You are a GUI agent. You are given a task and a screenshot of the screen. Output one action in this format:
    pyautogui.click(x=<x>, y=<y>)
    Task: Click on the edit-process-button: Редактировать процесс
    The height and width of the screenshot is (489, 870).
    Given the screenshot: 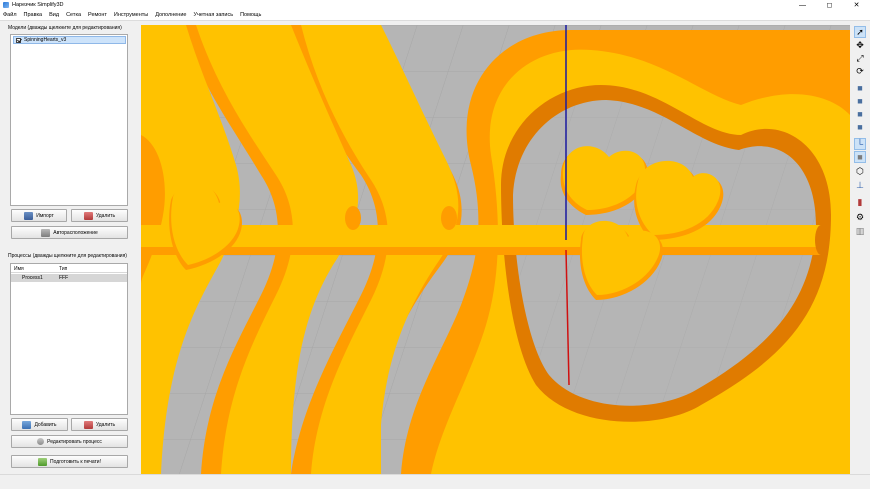 What is the action you would take?
    pyautogui.click(x=69, y=441)
    